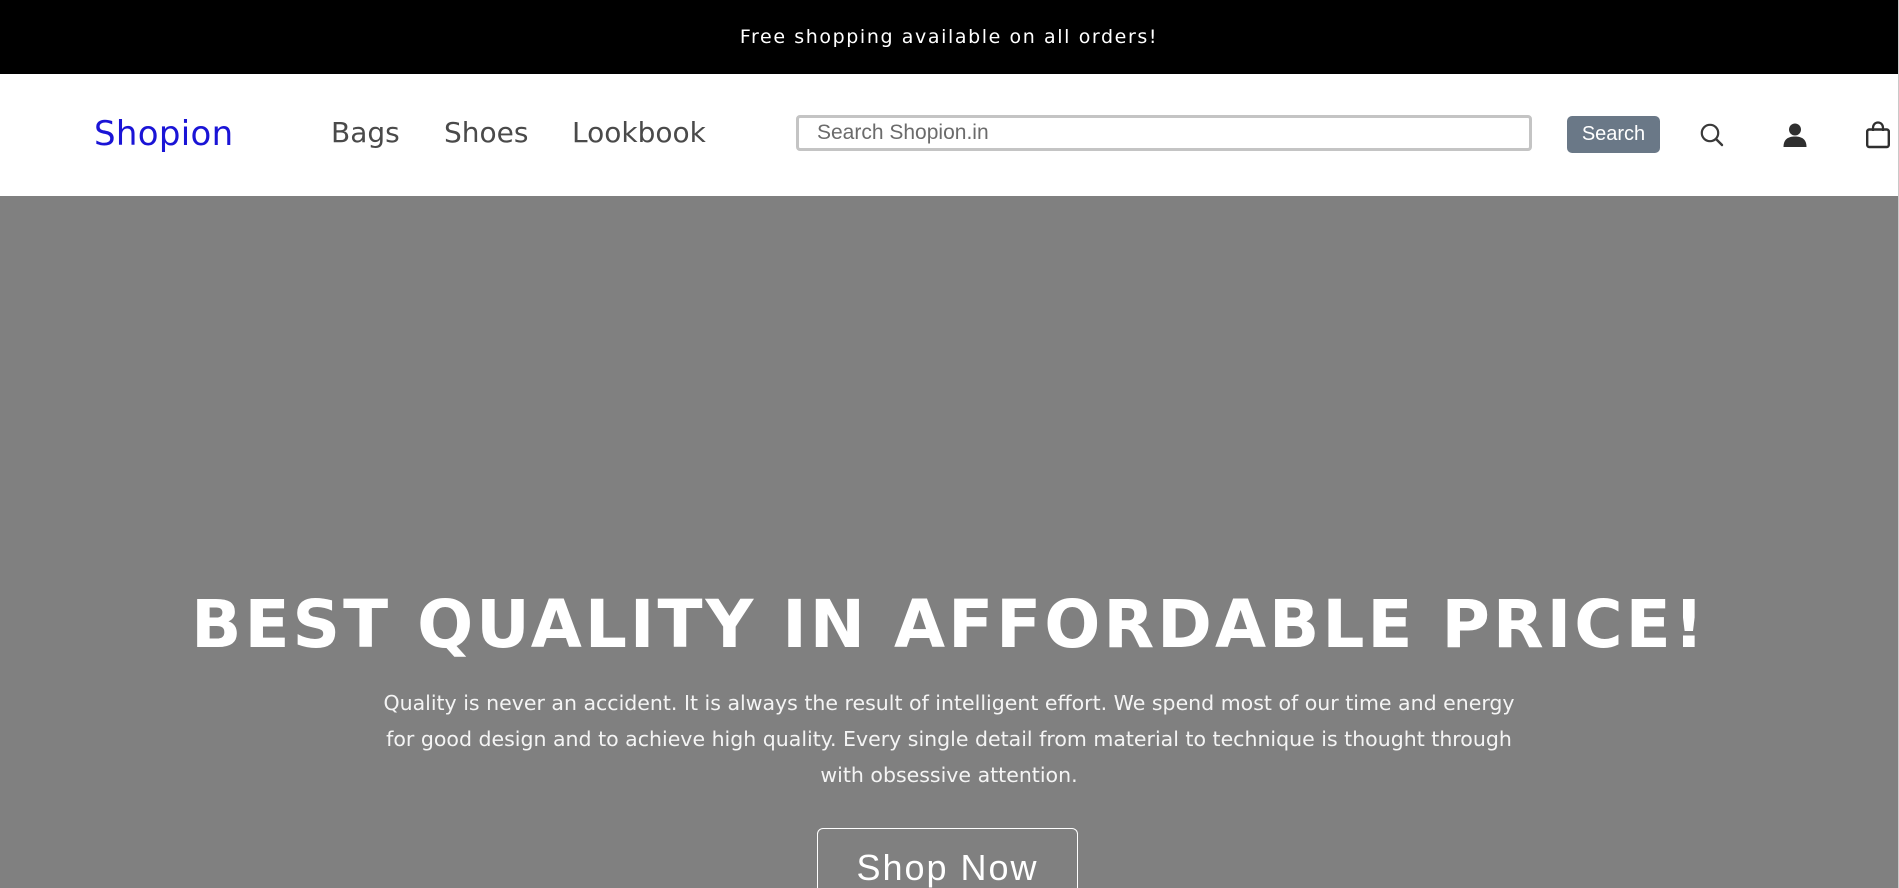 This screenshot has width=1899, height=888. What do you see at coordinates (1613, 134) in the screenshot?
I see `search-button: Search` at bounding box center [1613, 134].